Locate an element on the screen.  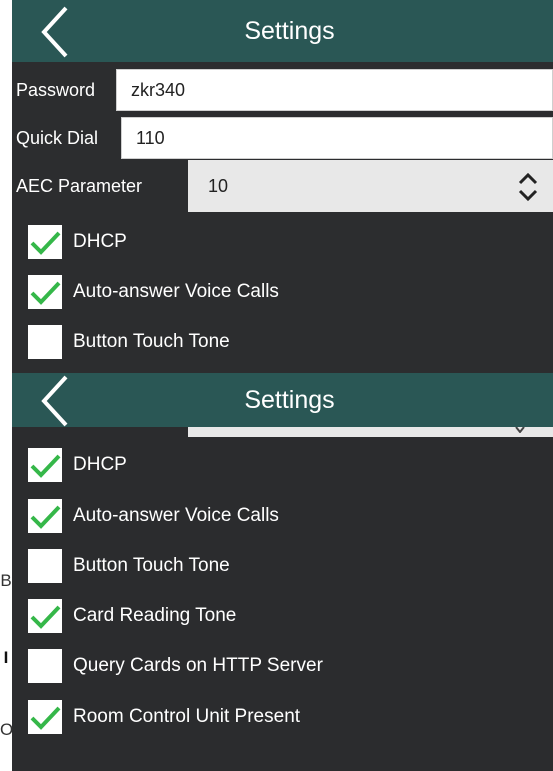
quick-dial-field is located at coordinates (337, 138).